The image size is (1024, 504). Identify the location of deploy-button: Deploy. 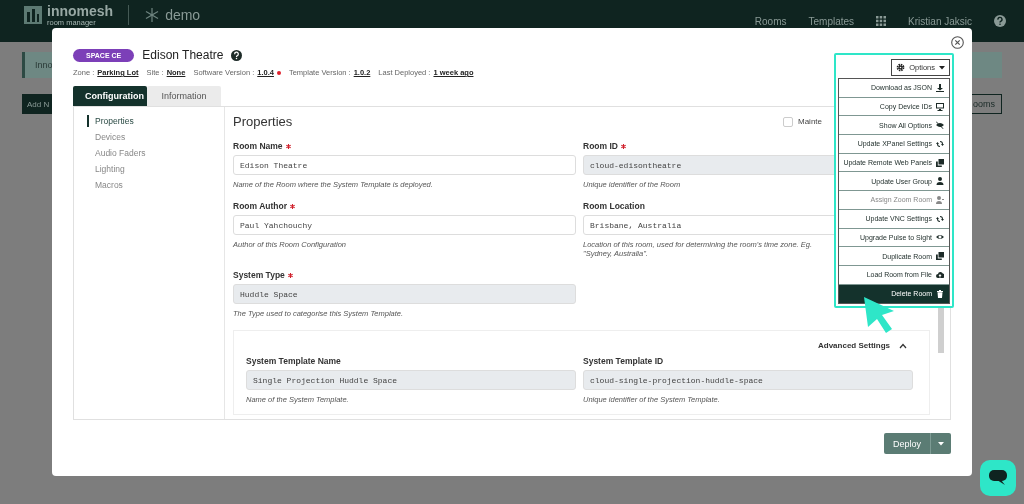
(907, 443).